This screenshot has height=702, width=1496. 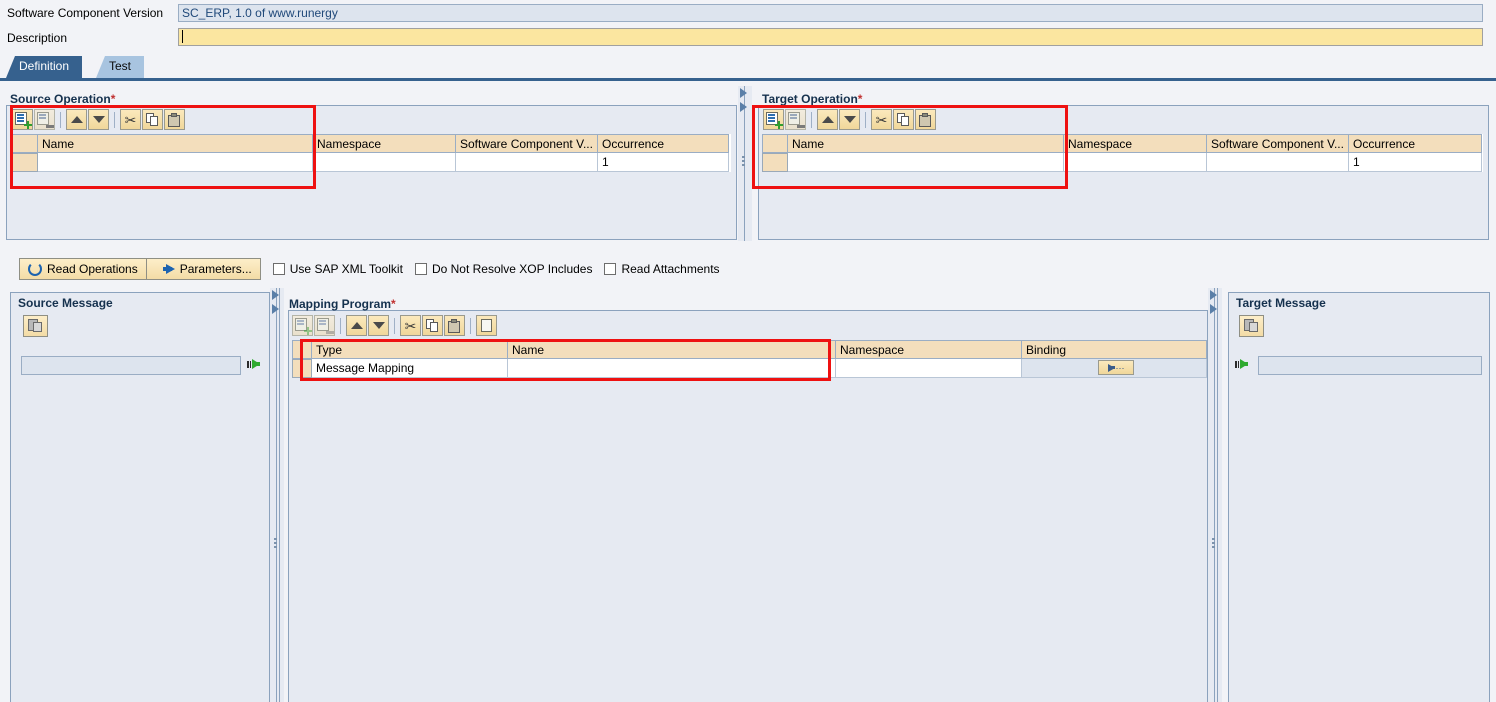 I want to click on target-insert-row-button, so click(x=773, y=119).